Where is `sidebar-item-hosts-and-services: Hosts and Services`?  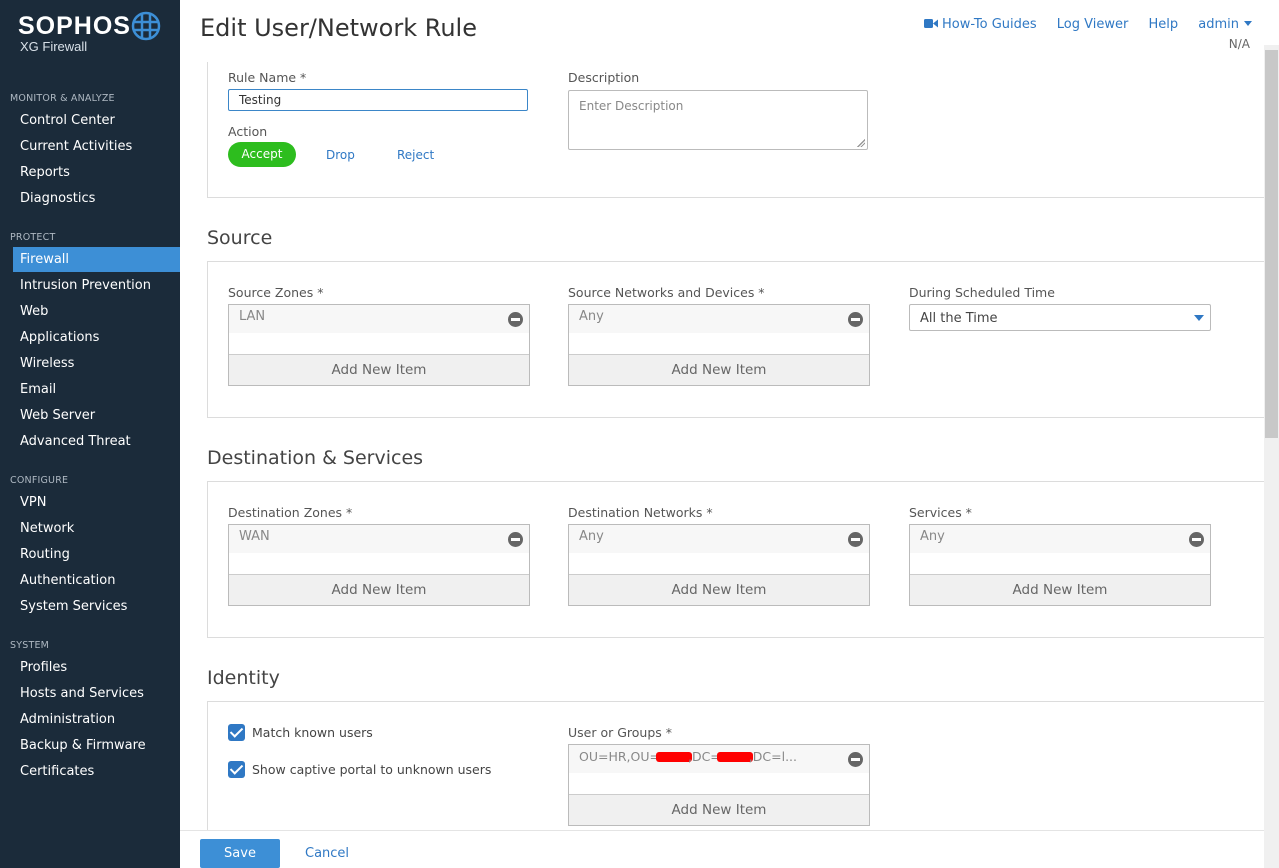
sidebar-item-hosts-and-services: Hosts and Services is located at coordinates (96, 693).